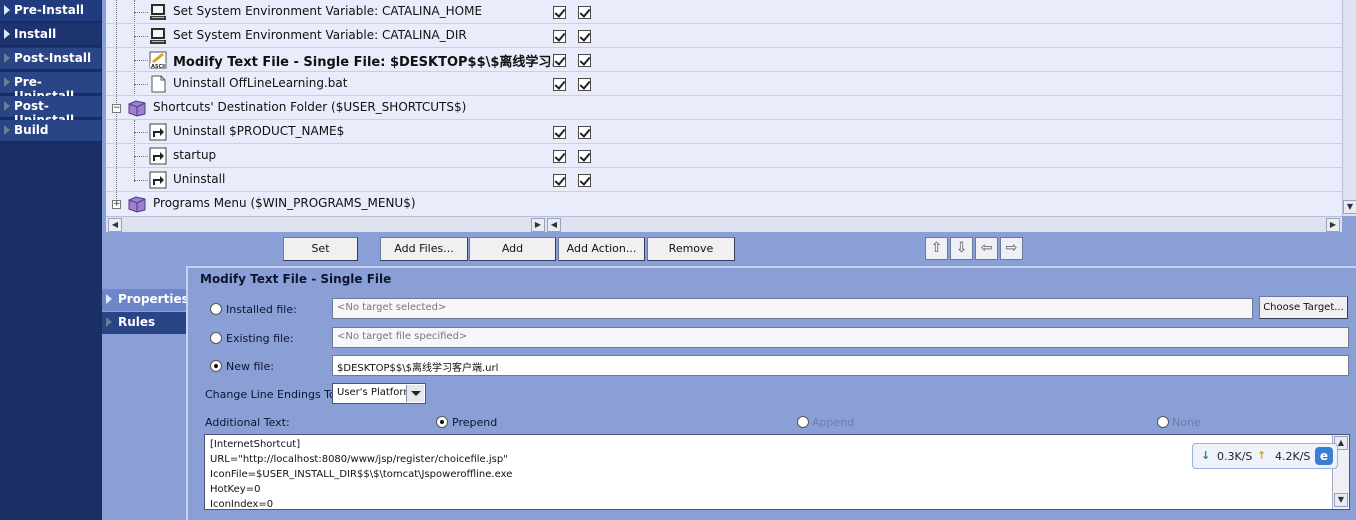 The width and height of the screenshot is (1356, 520). Describe the element at coordinates (250, 366) in the screenshot. I see `new-file-label: New file:` at that location.